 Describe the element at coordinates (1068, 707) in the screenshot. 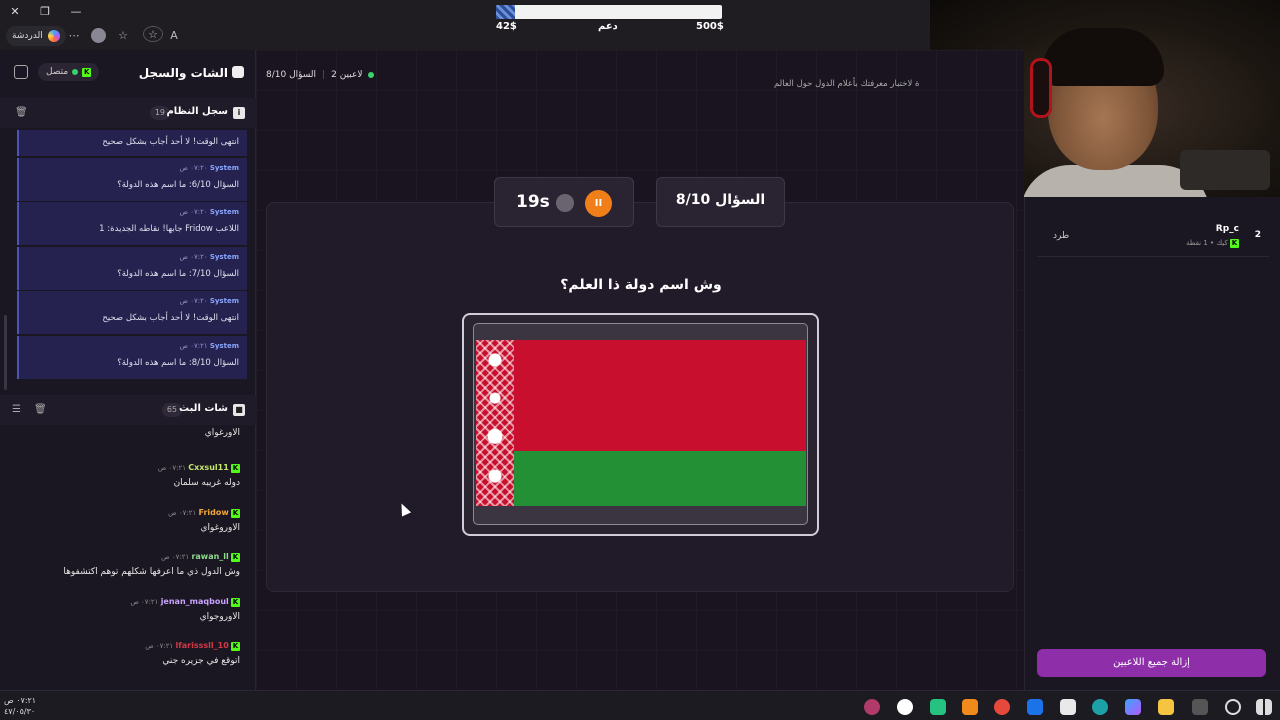

I see `store-icon` at that location.